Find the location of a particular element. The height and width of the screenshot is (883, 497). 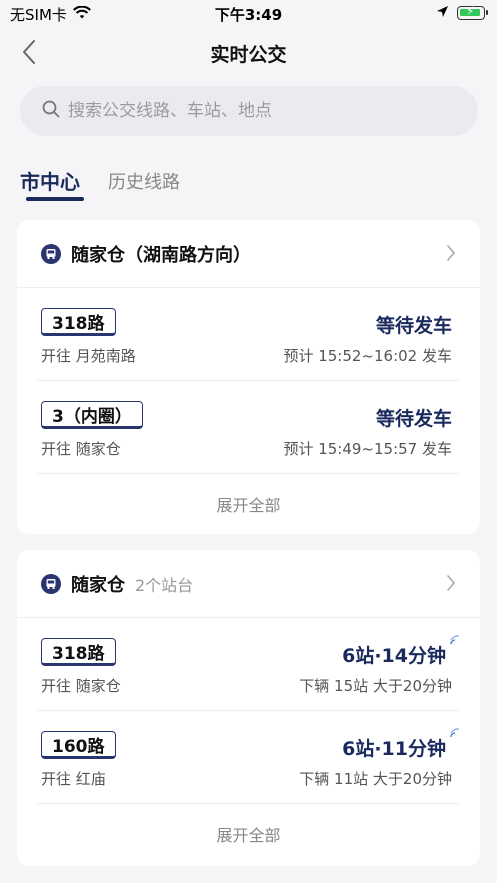

stop-name: 随家仓（湖南路方向） is located at coordinates (161, 255).